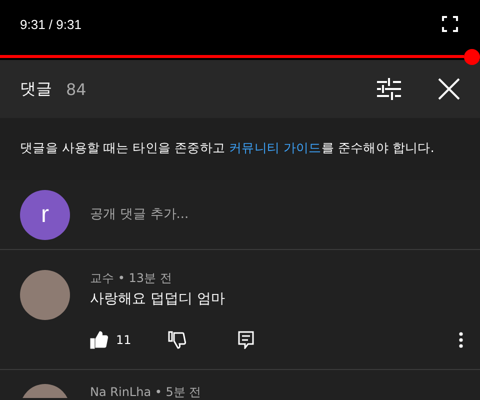  I want to click on comment-author-time: 교수 • 13분 전, so click(131, 278).